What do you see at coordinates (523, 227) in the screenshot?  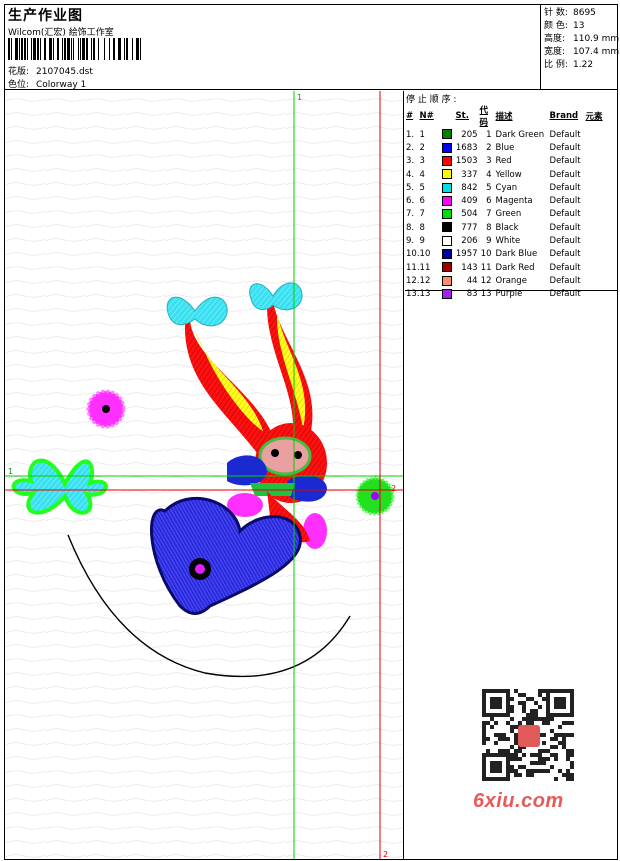 I see `row-description: Black` at bounding box center [523, 227].